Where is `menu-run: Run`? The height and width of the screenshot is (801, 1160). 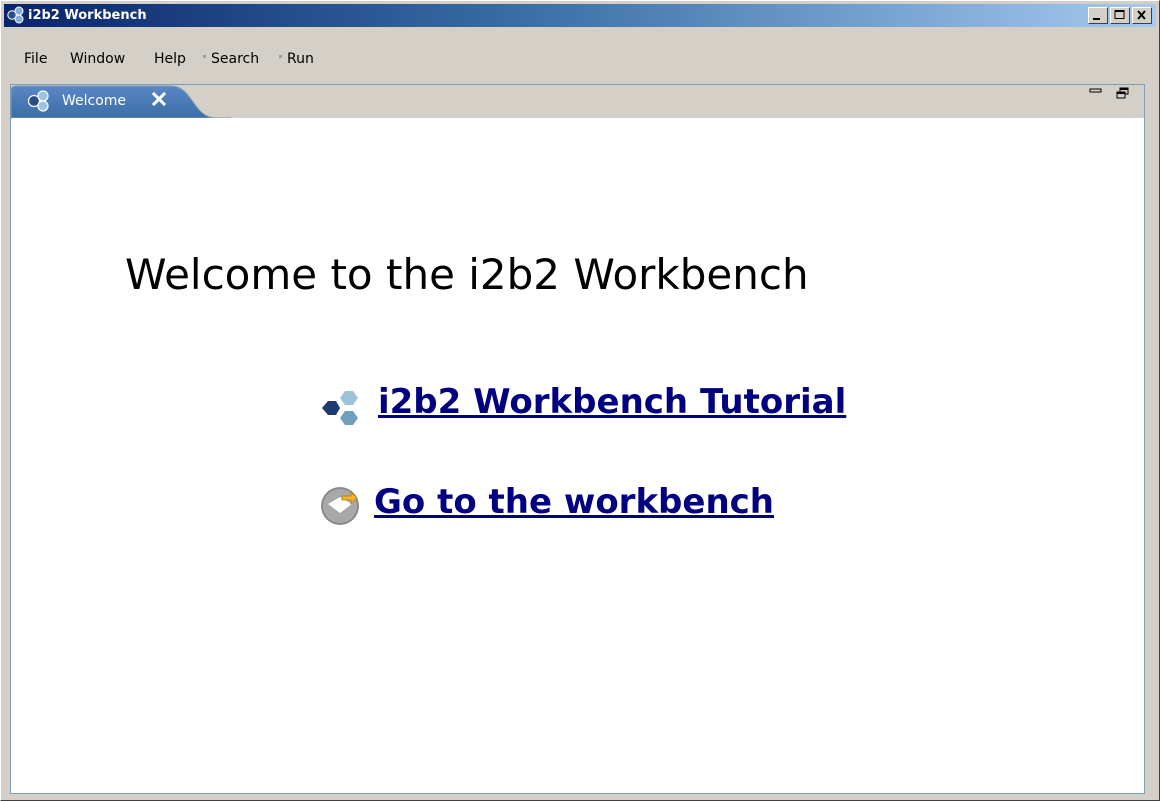
menu-run: Run is located at coordinates (300, 59).